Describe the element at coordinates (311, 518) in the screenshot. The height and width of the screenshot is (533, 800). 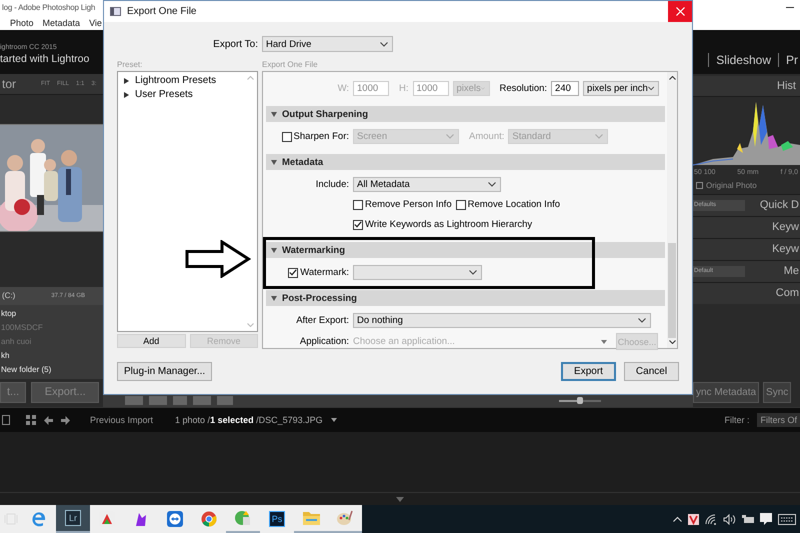
I see `folder-icon` at that location.